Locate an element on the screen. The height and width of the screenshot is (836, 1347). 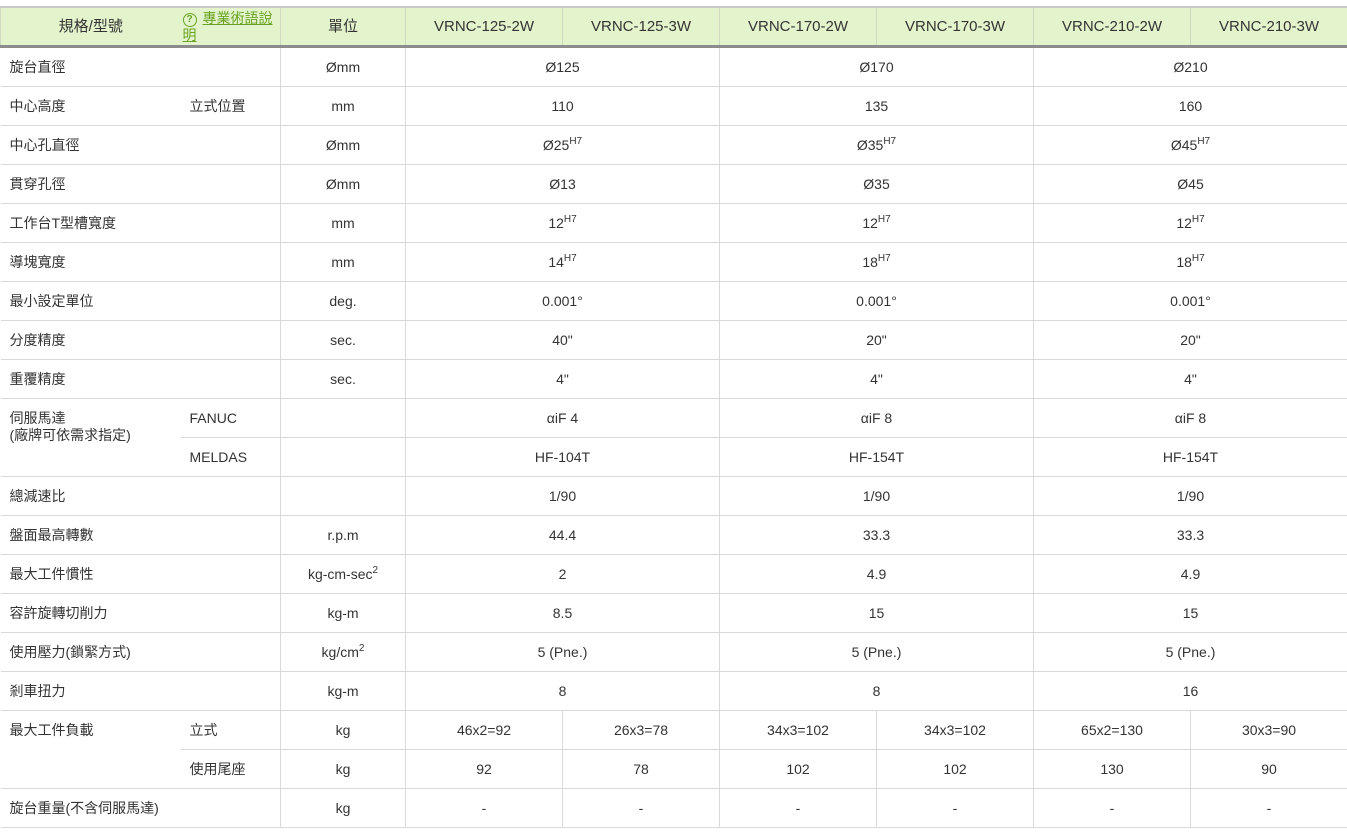
value-cell: 110 is located at coordinates (563, 106).